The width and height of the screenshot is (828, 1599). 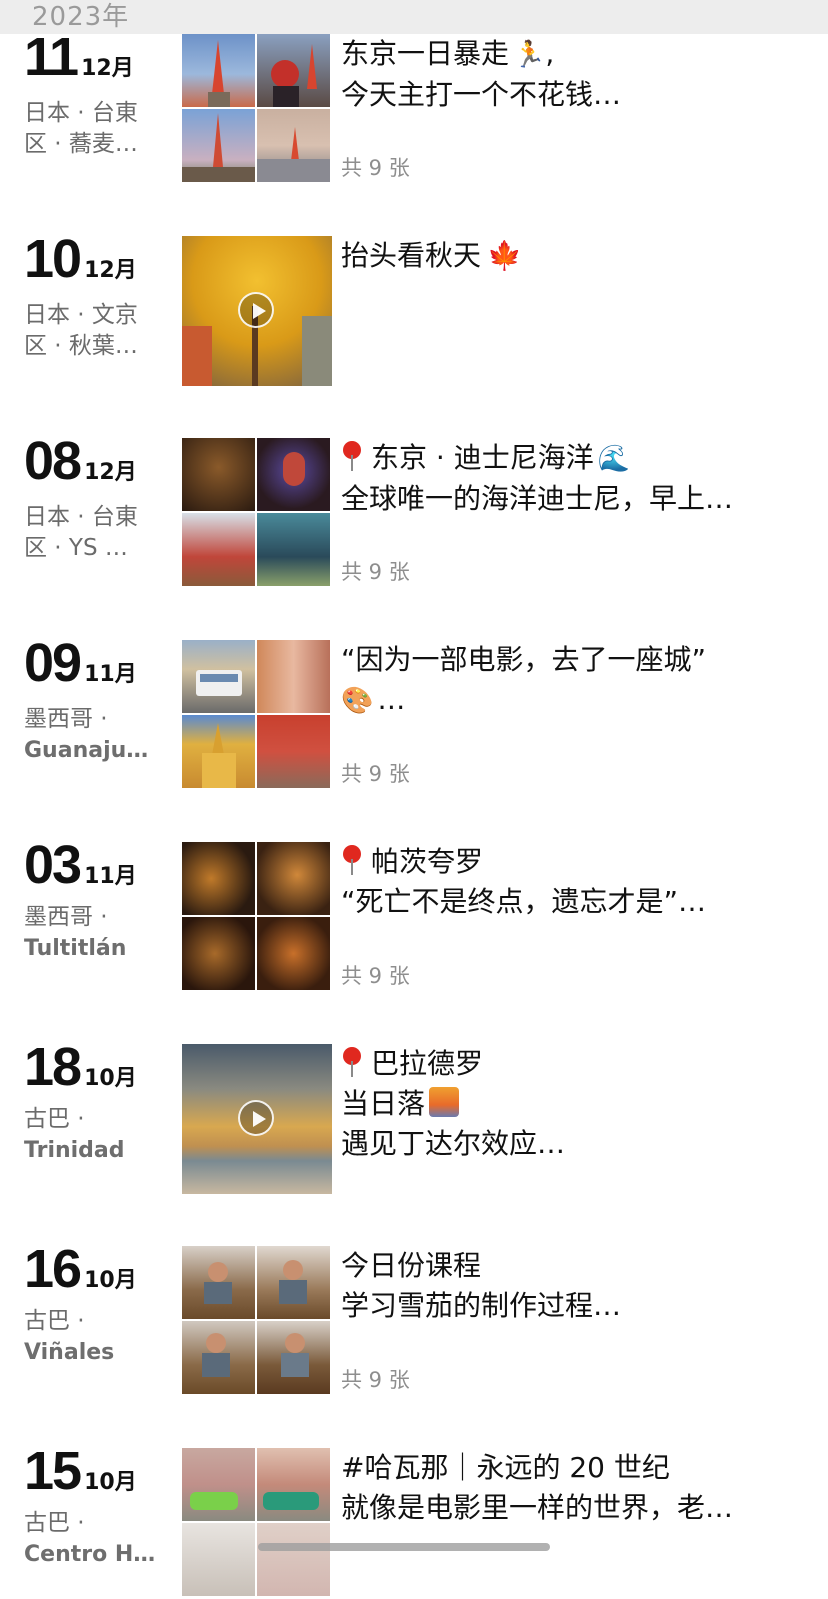 I want to click on post-day: 15, so click(x=53, y=1471).